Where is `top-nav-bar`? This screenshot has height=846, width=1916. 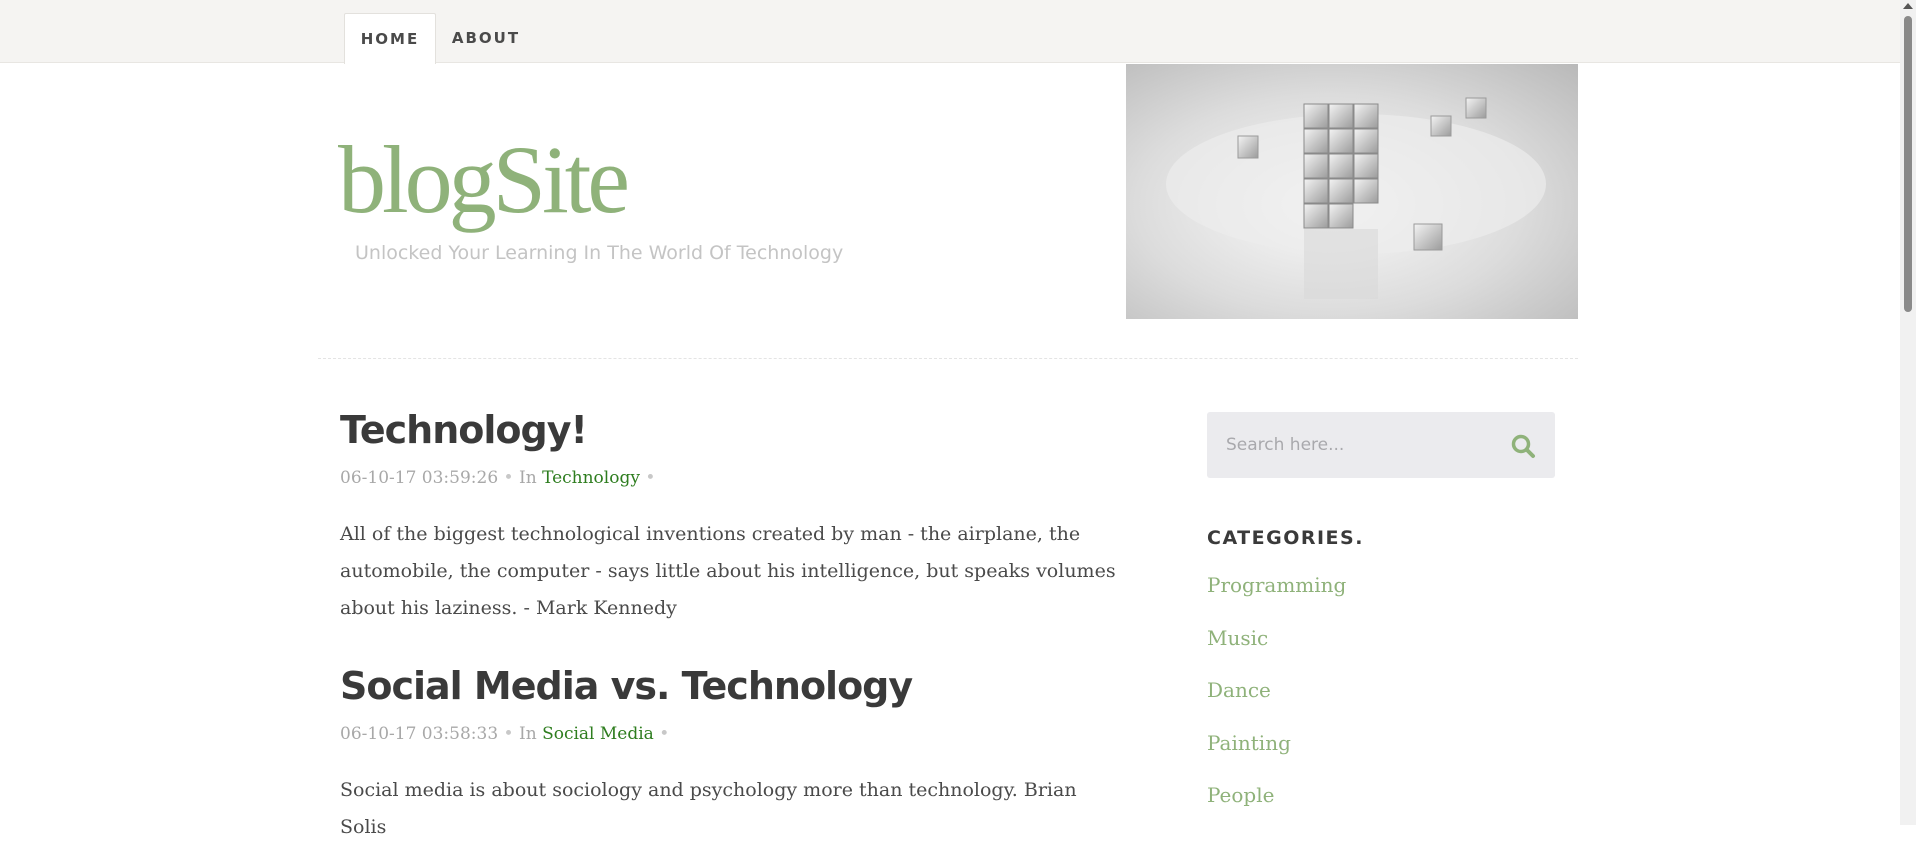
top-nav-bar is located at coordinates (950, 31).